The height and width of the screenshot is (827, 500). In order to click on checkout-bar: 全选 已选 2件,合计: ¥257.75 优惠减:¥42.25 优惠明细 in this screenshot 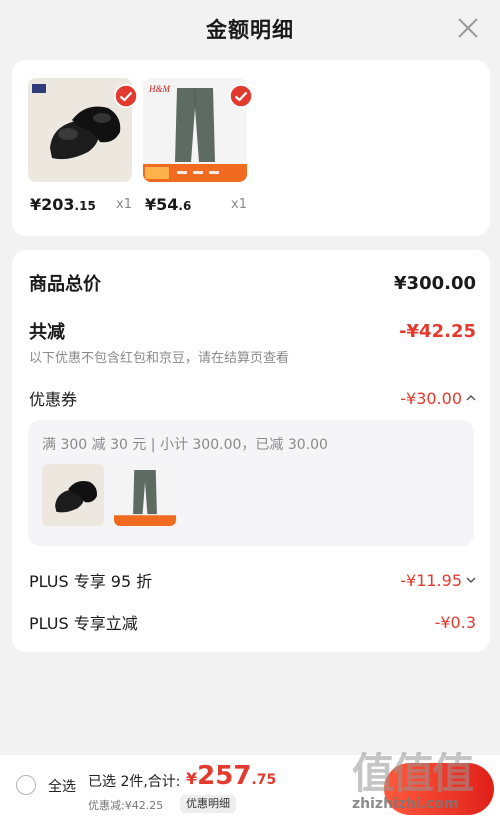, I will do `click(250, 791)`.